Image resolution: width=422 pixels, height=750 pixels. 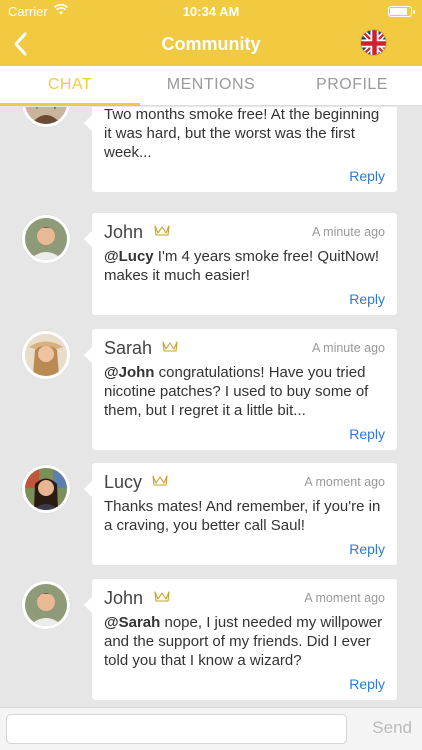 What do you see at coordinates (392, 728) in the screenshot?
I see `send-button: Send` at bounding box center [392, 728].